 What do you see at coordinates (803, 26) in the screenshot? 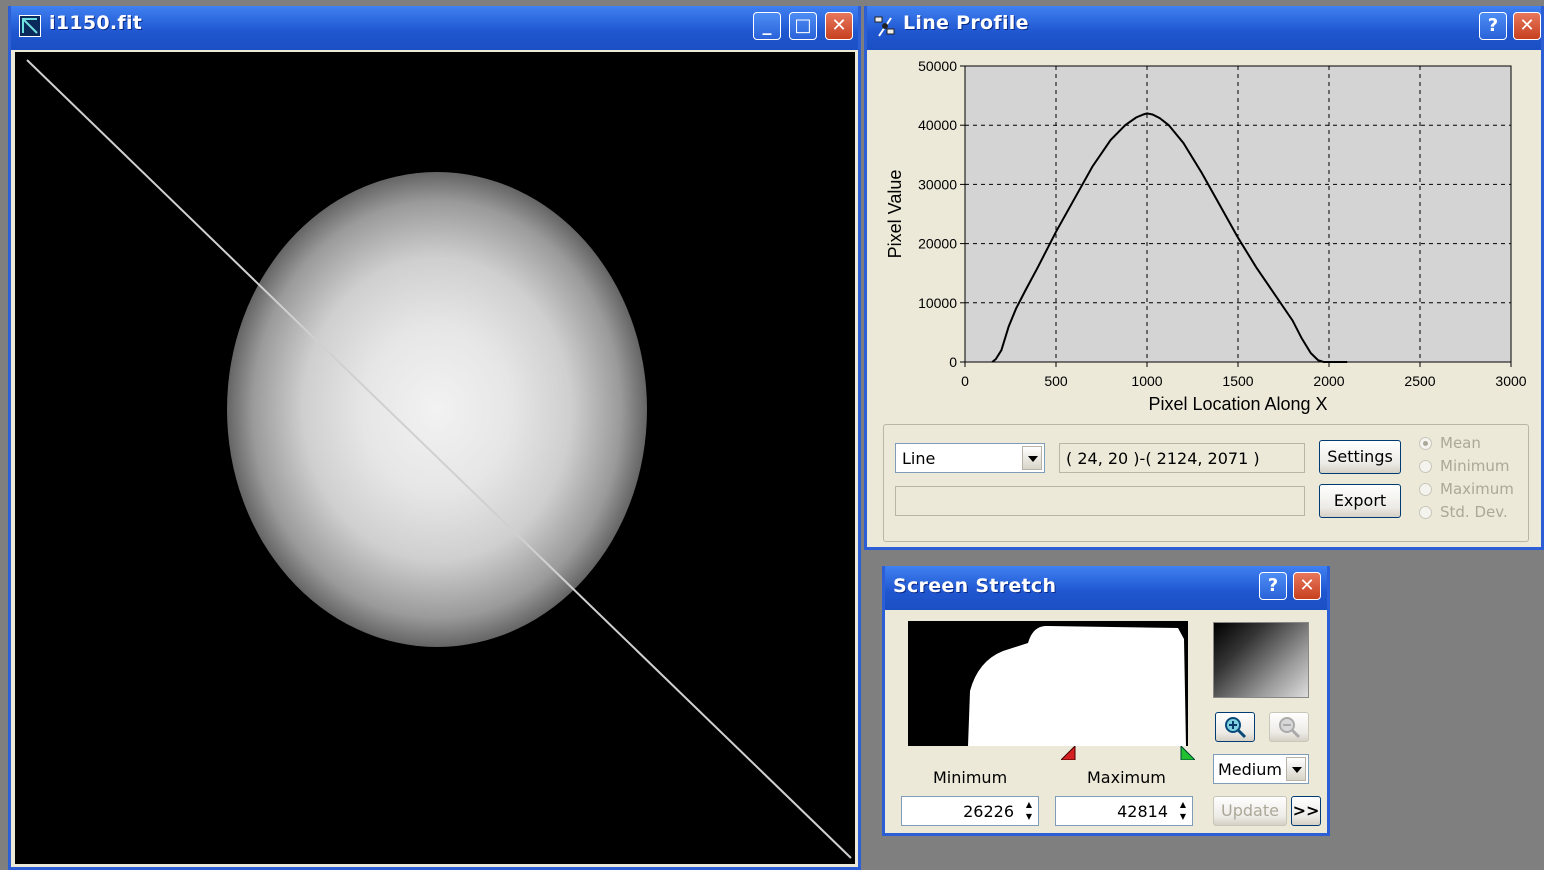
I see `maximize-button: □` at bounding box center [803, 26].